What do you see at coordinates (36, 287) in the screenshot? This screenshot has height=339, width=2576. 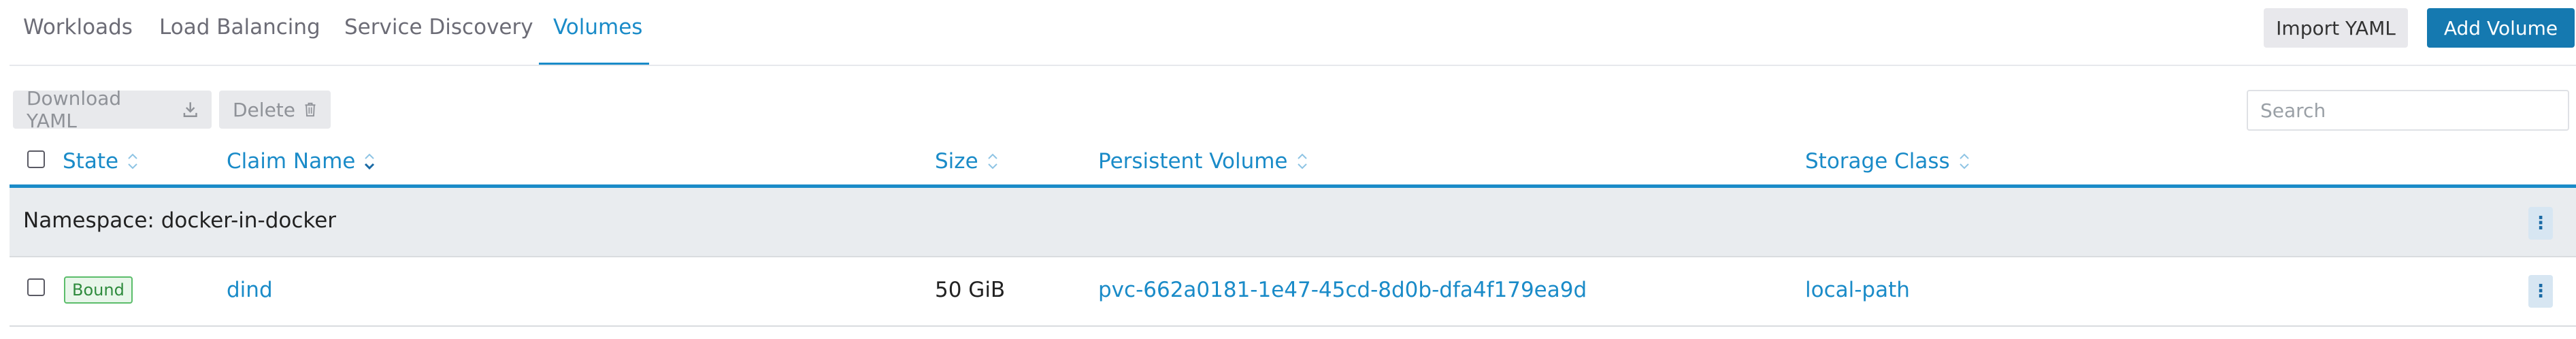 I see `row-checkbox` at bounding box center [36, 287].